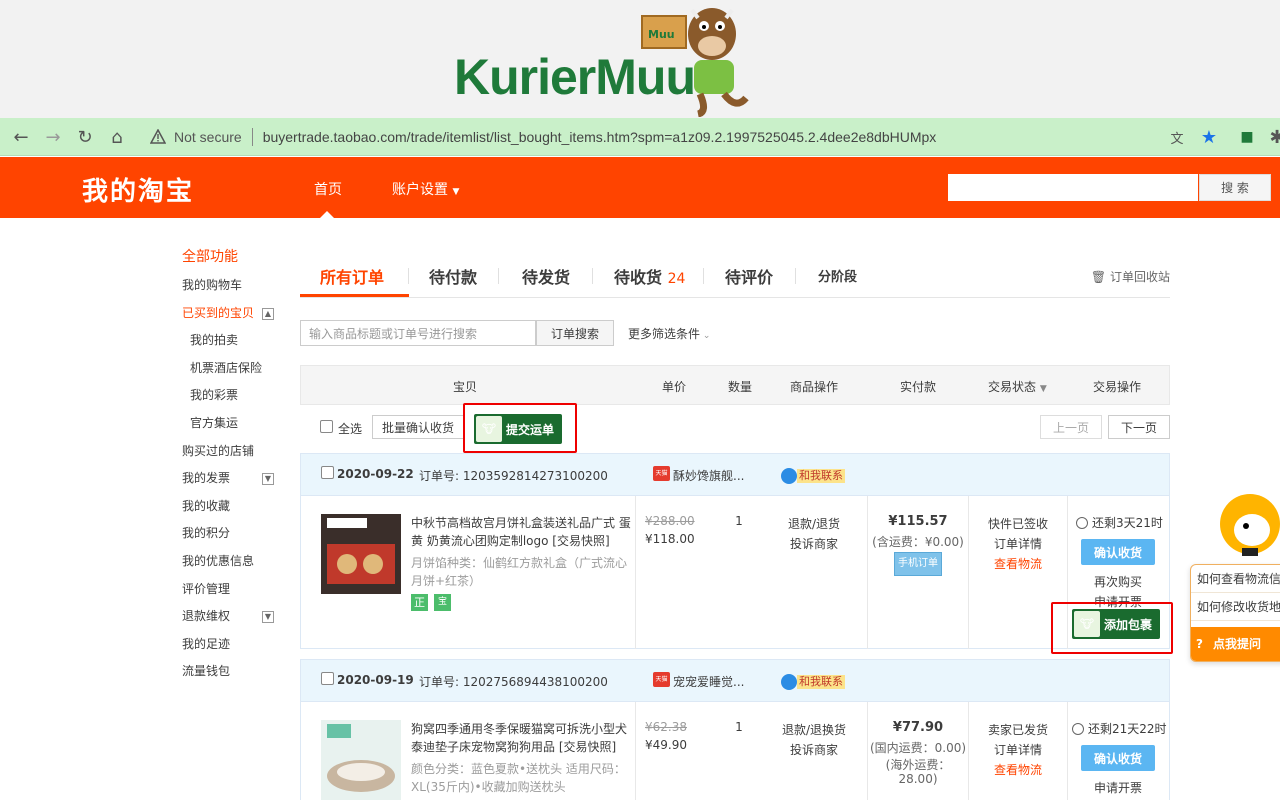 The width and height of the screenshot is (1280, 800). What do you see at coordinates (749, 276) in the screenshot?
I see `tab-pending-review: 待评价` at bounding box center [749, 276].